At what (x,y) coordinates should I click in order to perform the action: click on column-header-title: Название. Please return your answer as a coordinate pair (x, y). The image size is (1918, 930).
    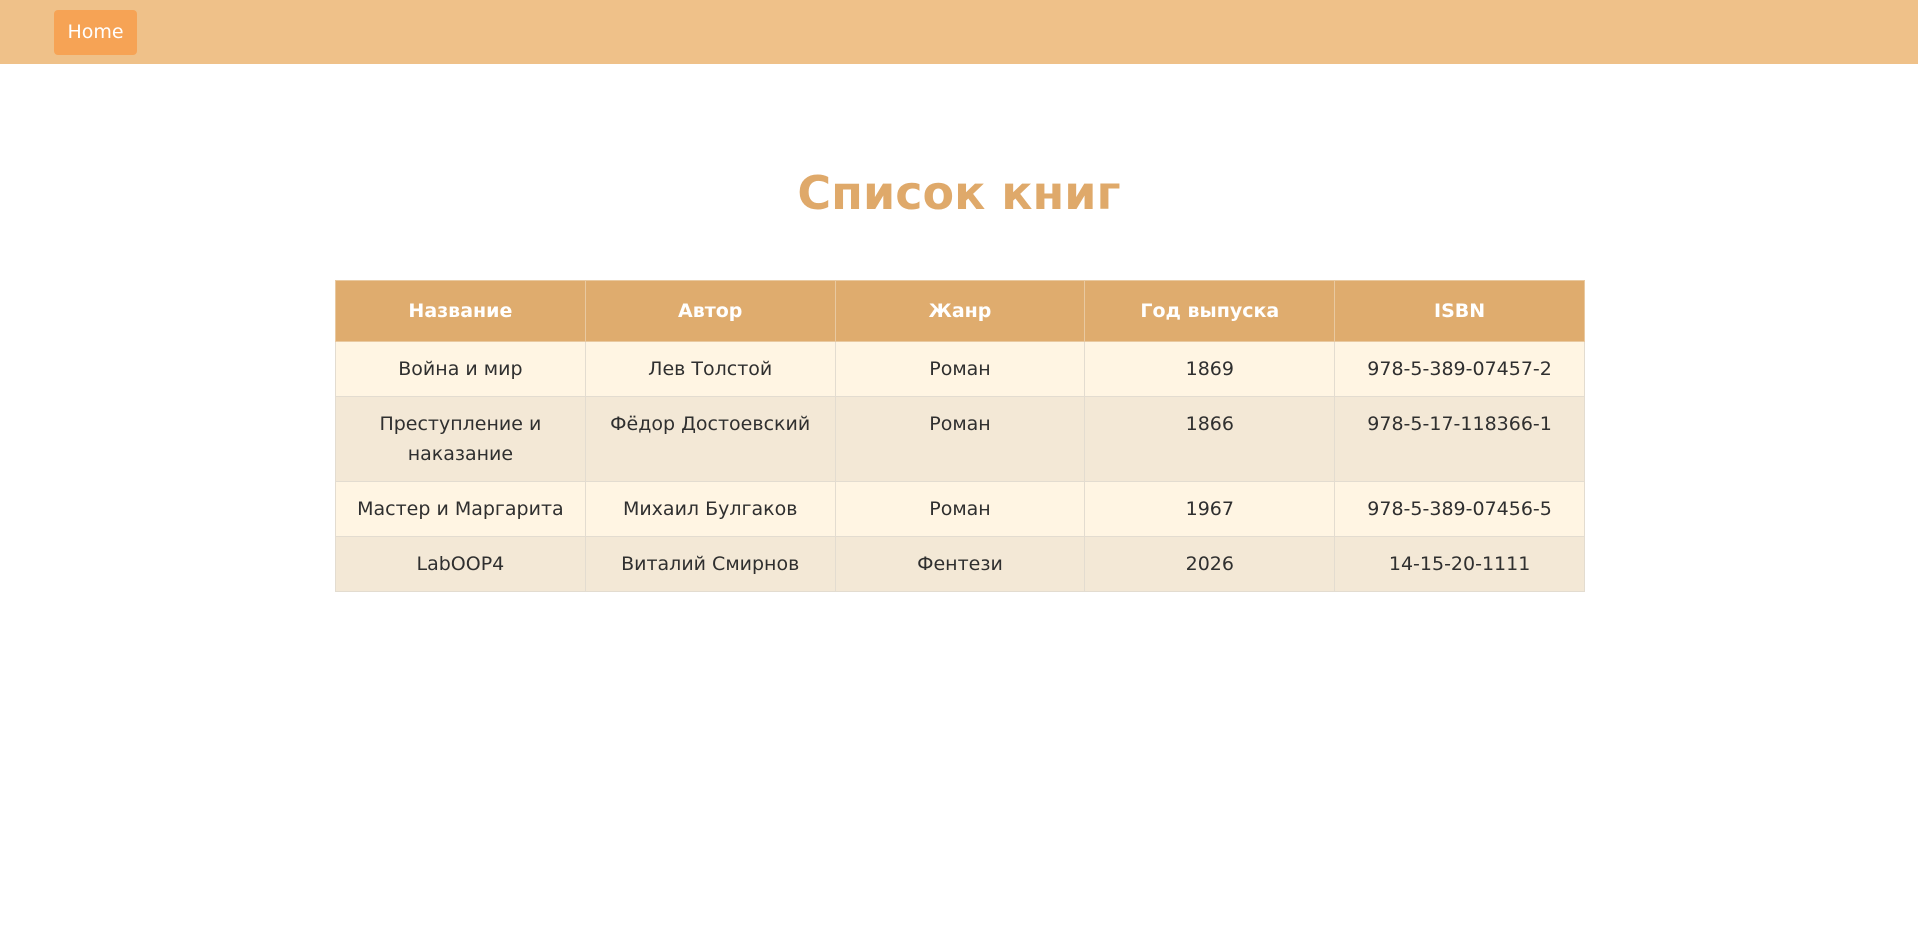
    Looking at the image, I should click on (460, 311).